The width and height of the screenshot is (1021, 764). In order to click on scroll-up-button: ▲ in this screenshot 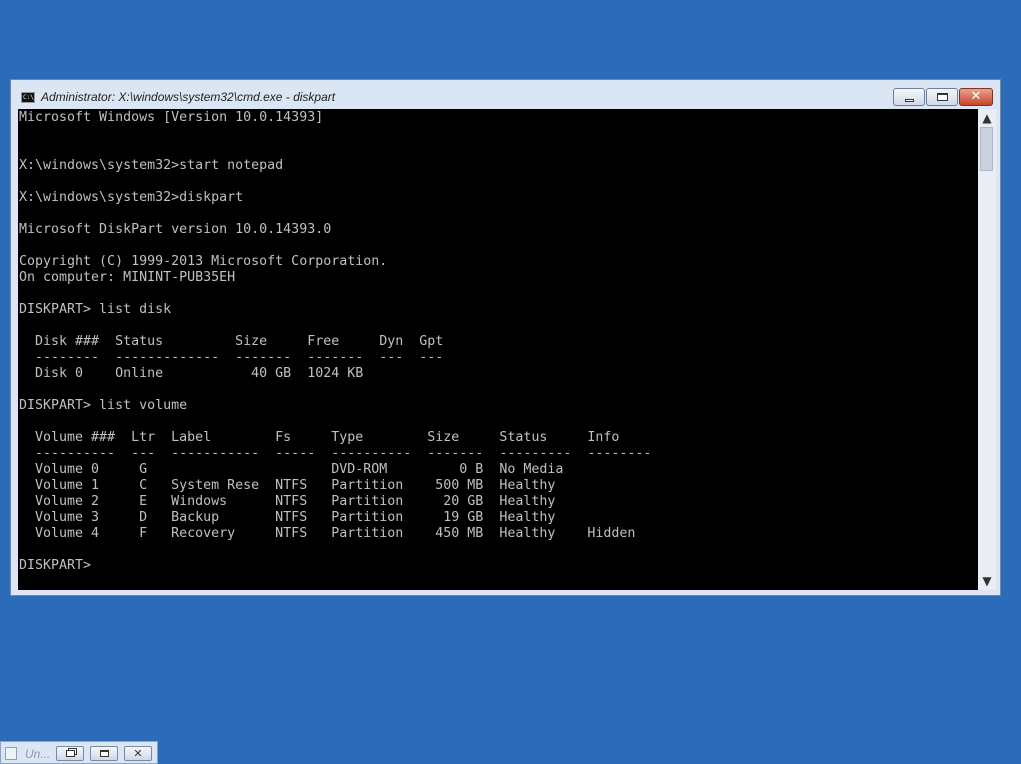, I will do `click(987, 118)`.